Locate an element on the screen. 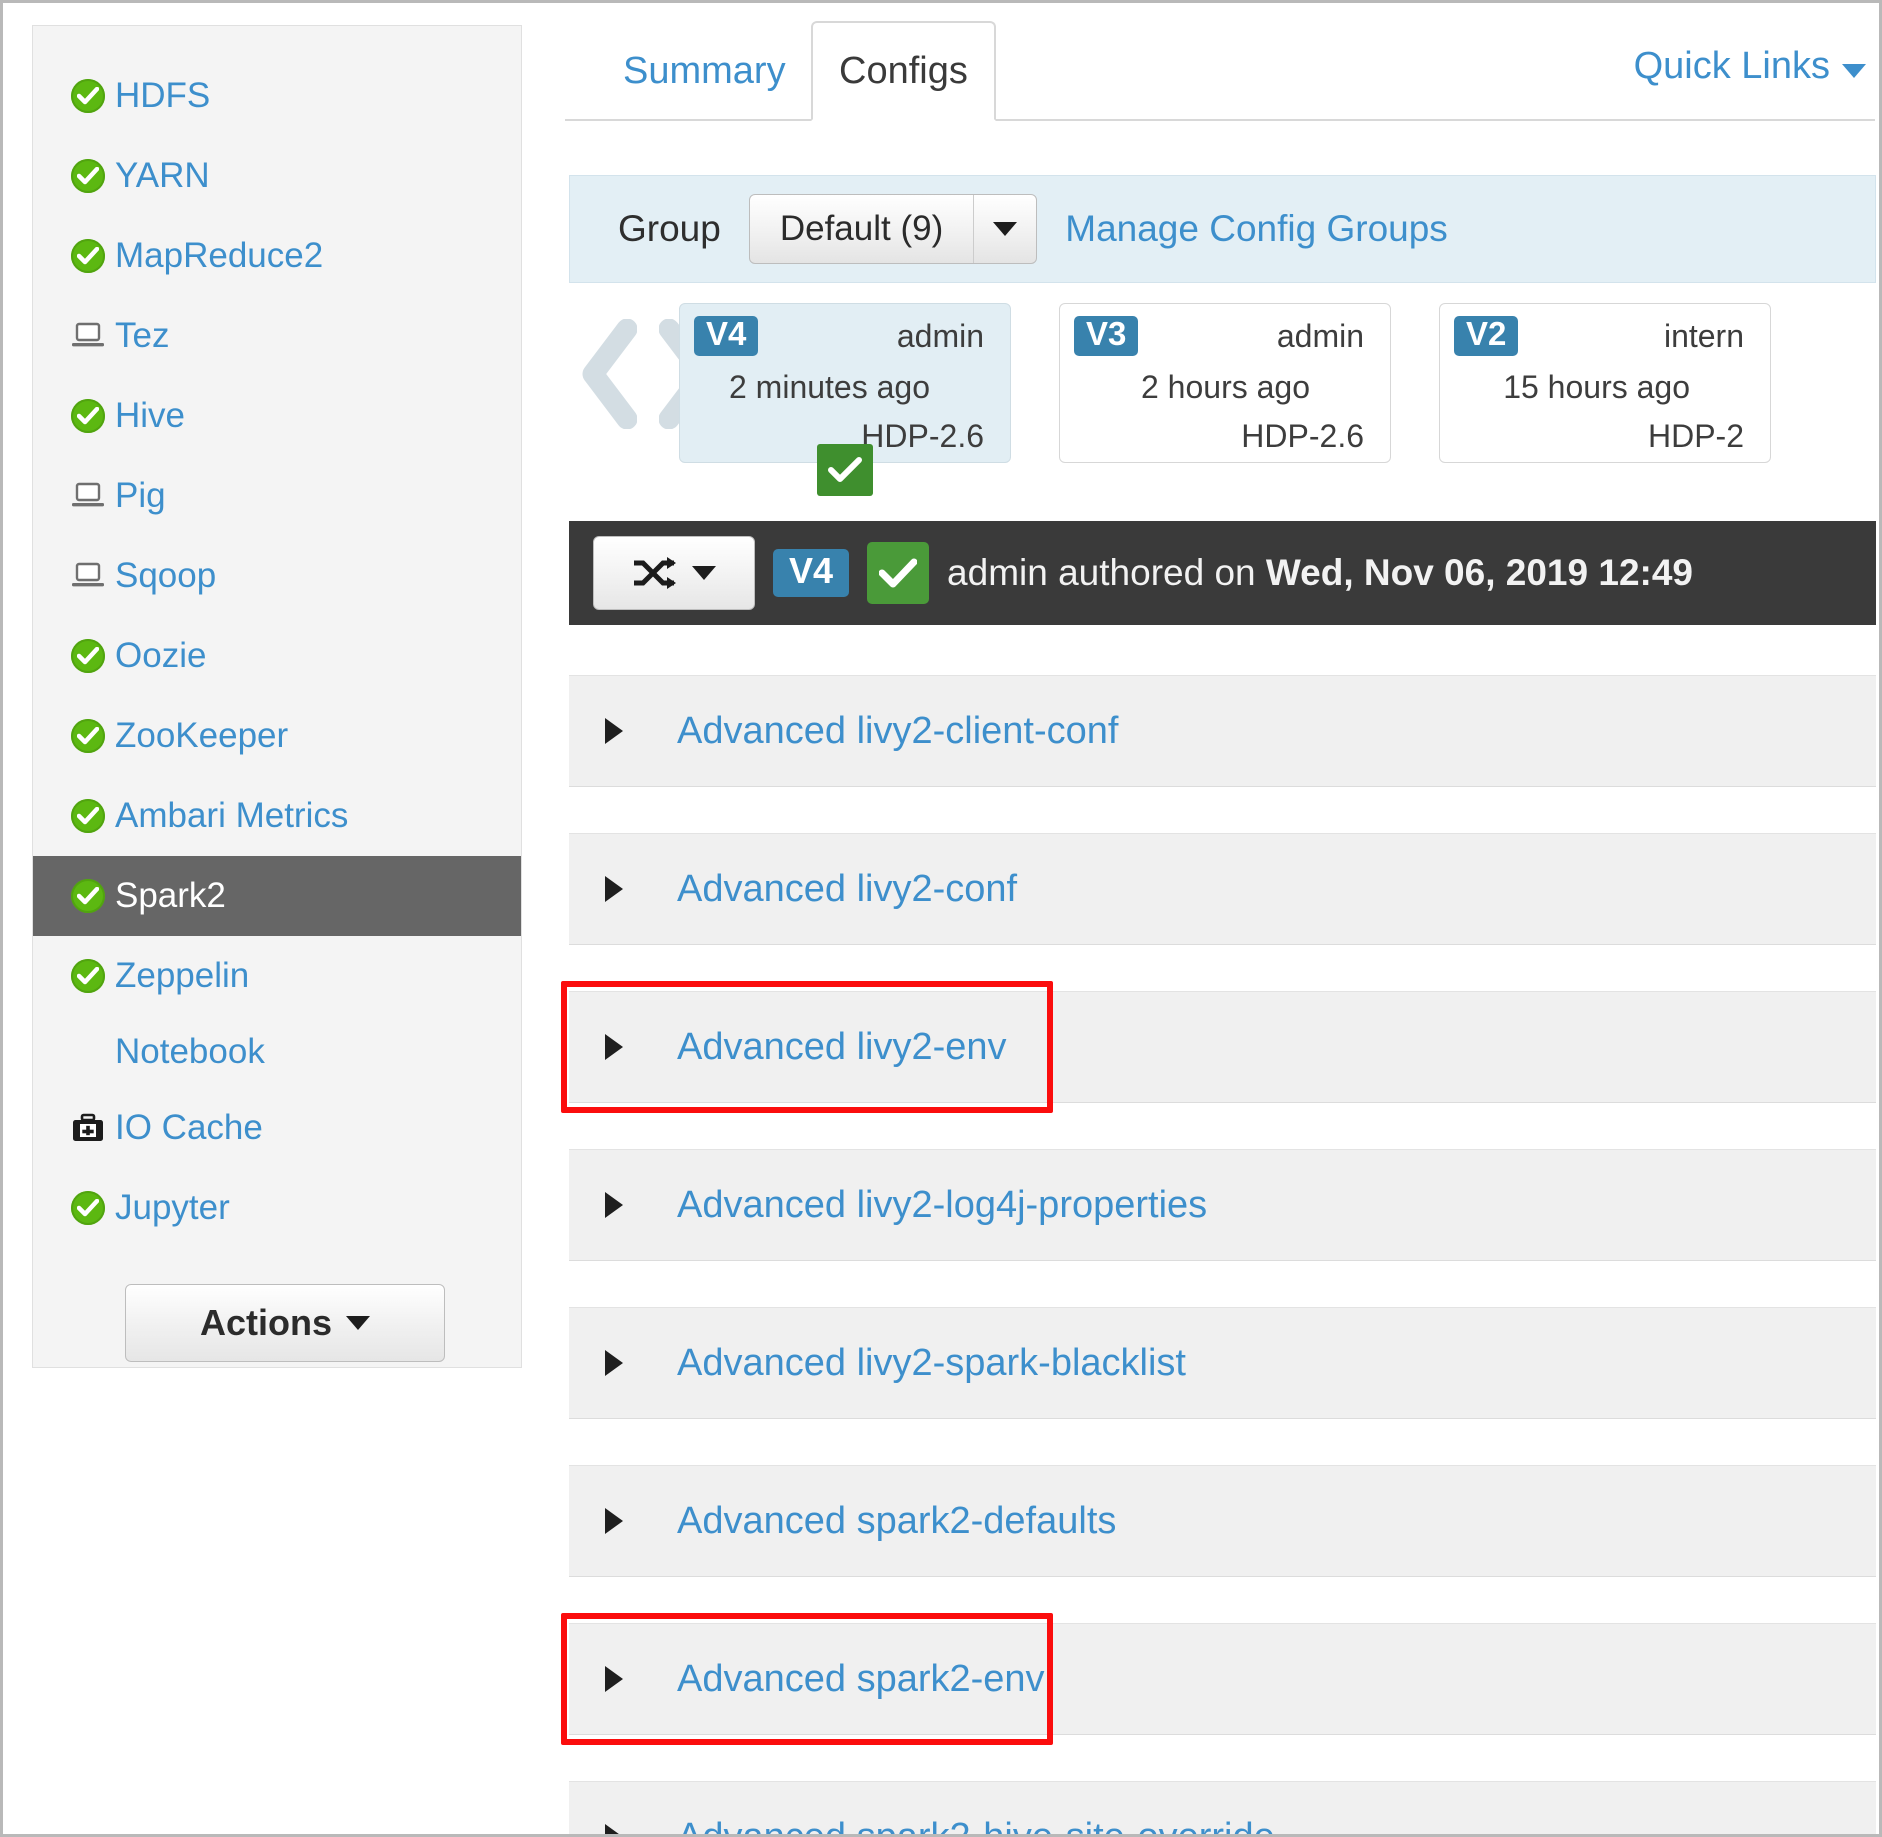 The height and width of the screenshot is (1837, 1882). version-card-v2: V2 intern 15 hours ago HDP-2 is located at coordinates (1605, 383).